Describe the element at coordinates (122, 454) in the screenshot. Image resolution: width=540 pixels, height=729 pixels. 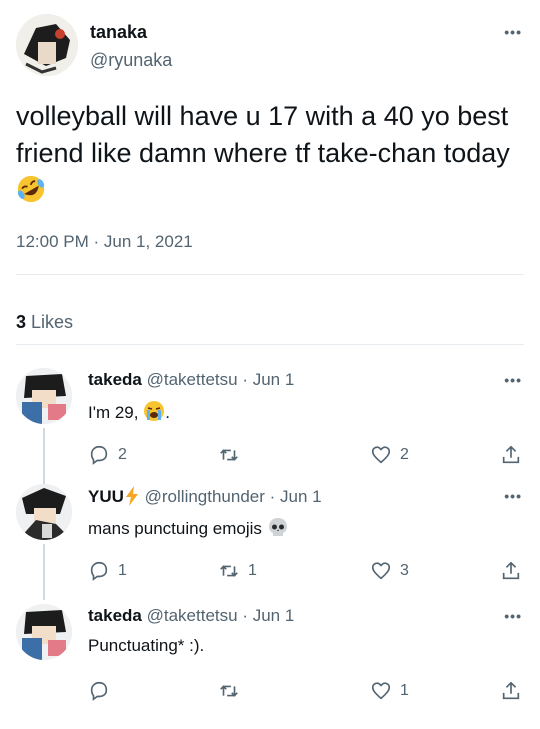
I see `reply-count: 2` at that location.